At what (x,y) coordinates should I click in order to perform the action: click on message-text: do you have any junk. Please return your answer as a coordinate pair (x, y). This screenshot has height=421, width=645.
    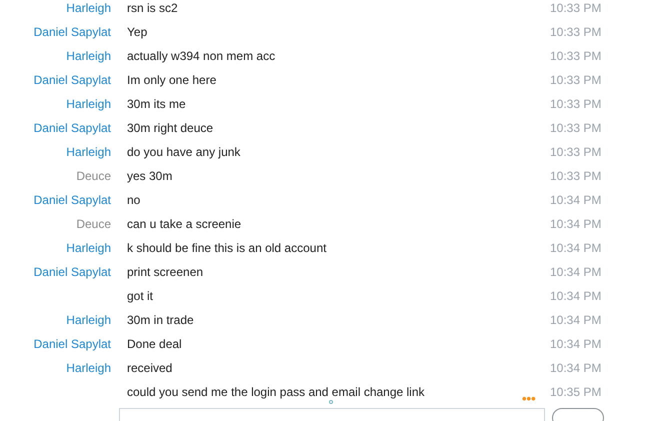
    Looking at the image, I should click on (183, 152).